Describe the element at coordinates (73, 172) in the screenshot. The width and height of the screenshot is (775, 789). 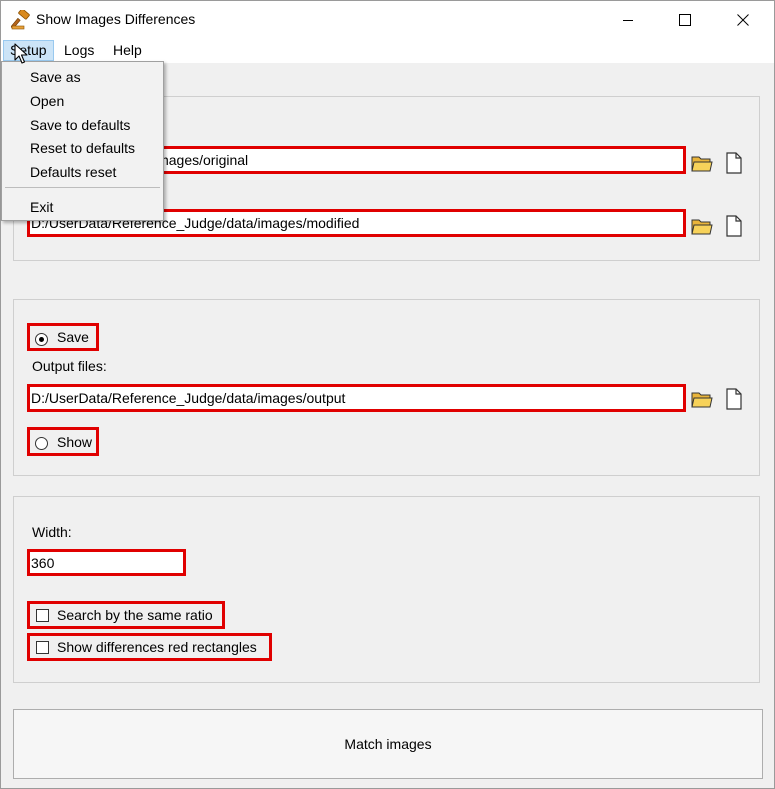
I see `menu-item-defaults-reset: Defaults reset` at that location.